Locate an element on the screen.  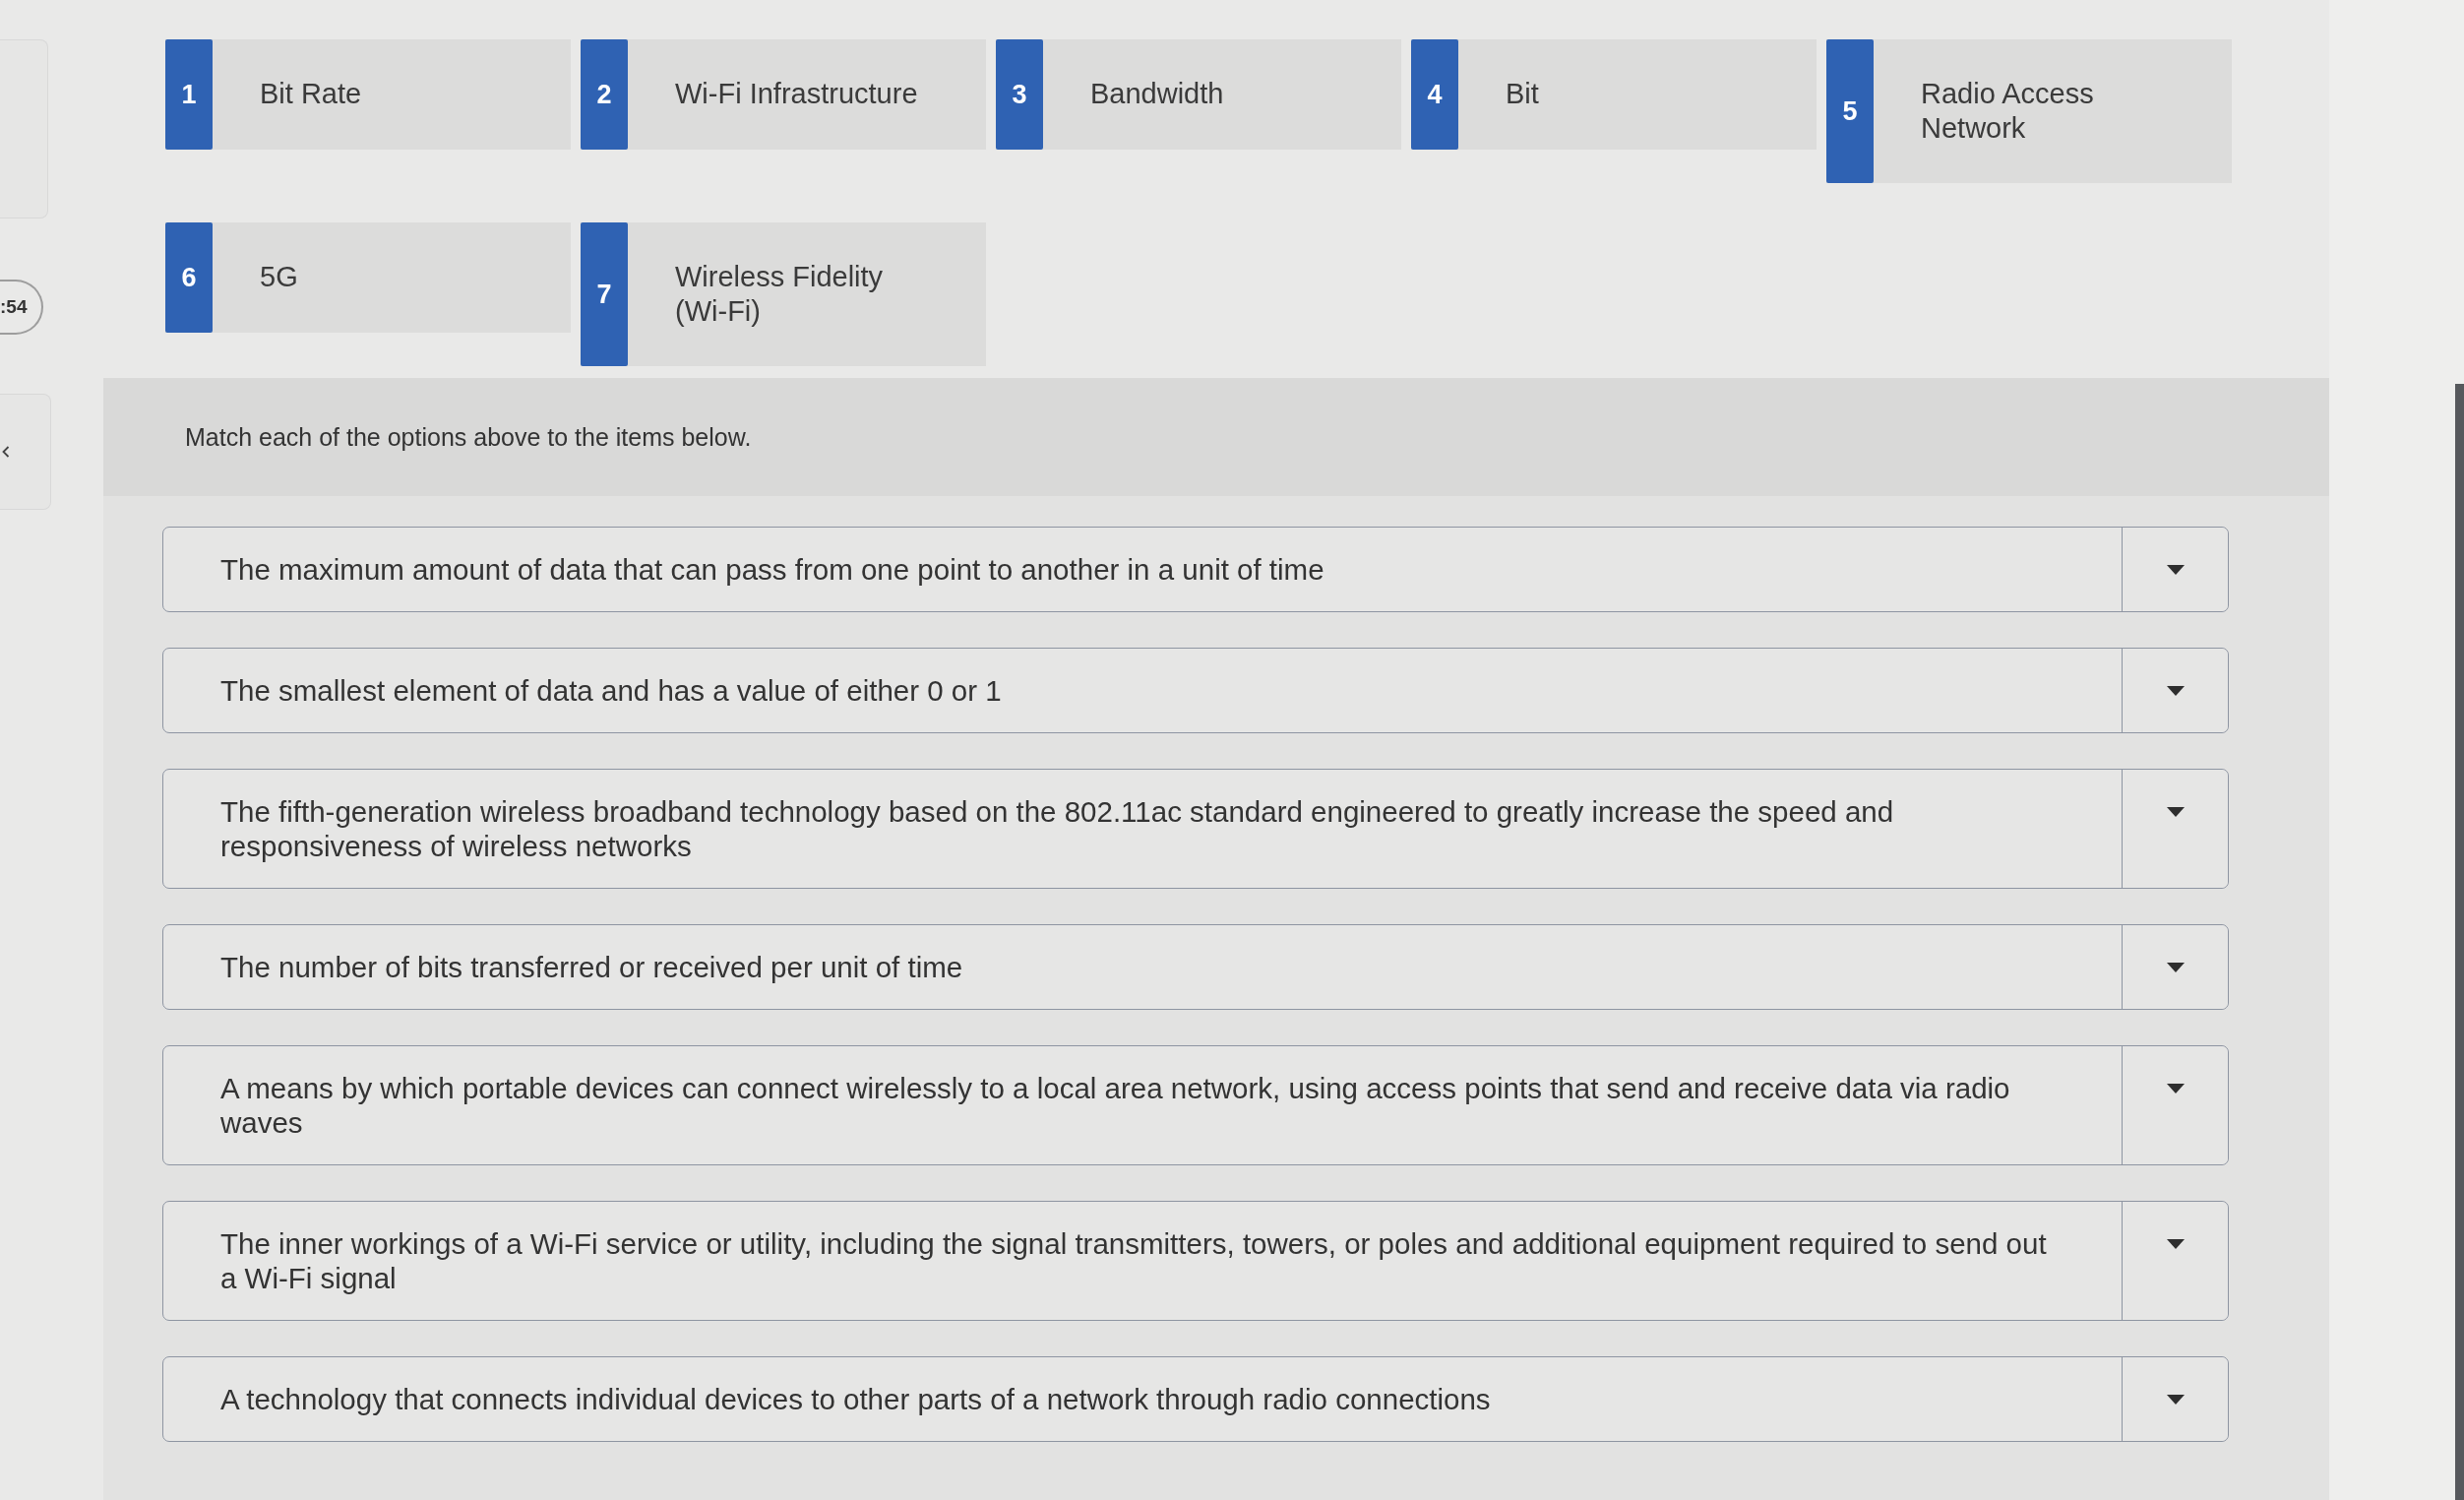
option-label: Bandwidth is located at coordinates (1157, 94).